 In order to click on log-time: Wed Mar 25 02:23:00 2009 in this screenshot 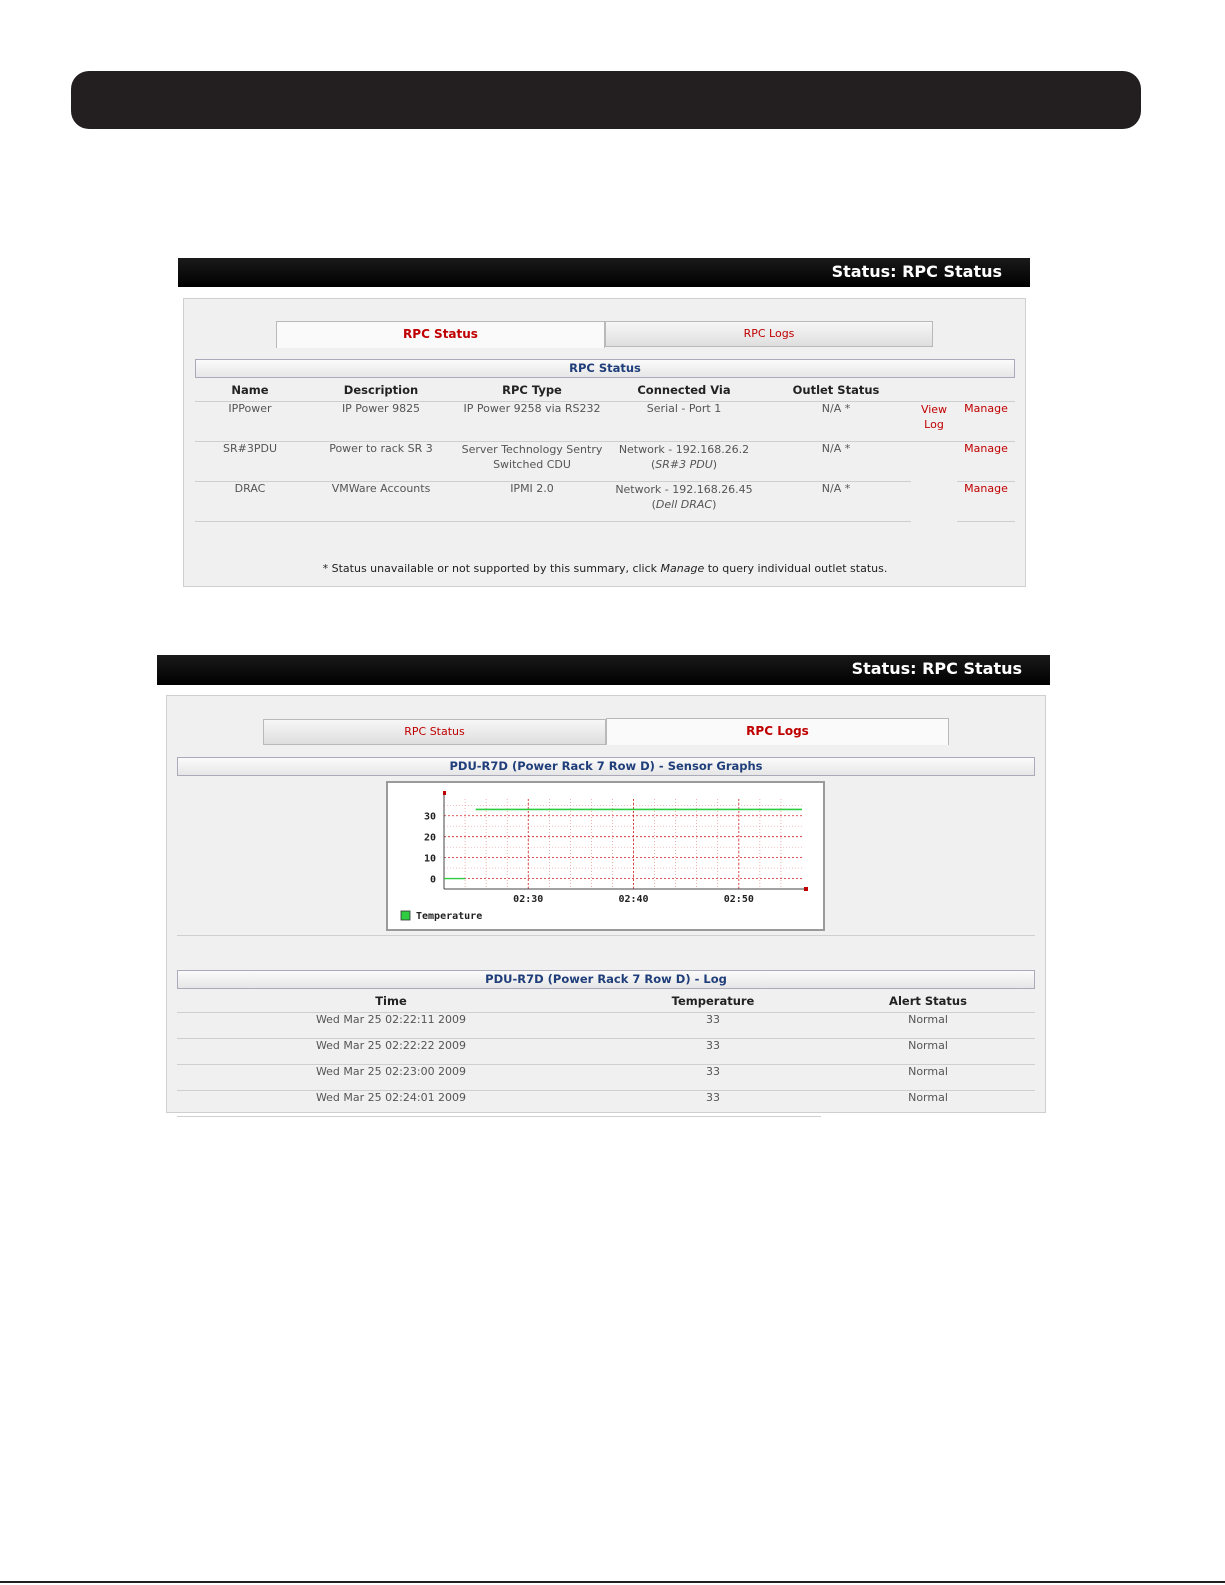, I will do `click(391, 1077)`.